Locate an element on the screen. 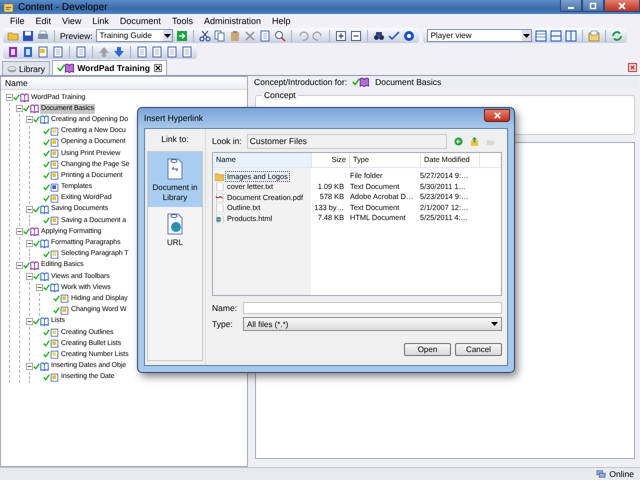  menu-item: Help is located at coordinates (281, 21).